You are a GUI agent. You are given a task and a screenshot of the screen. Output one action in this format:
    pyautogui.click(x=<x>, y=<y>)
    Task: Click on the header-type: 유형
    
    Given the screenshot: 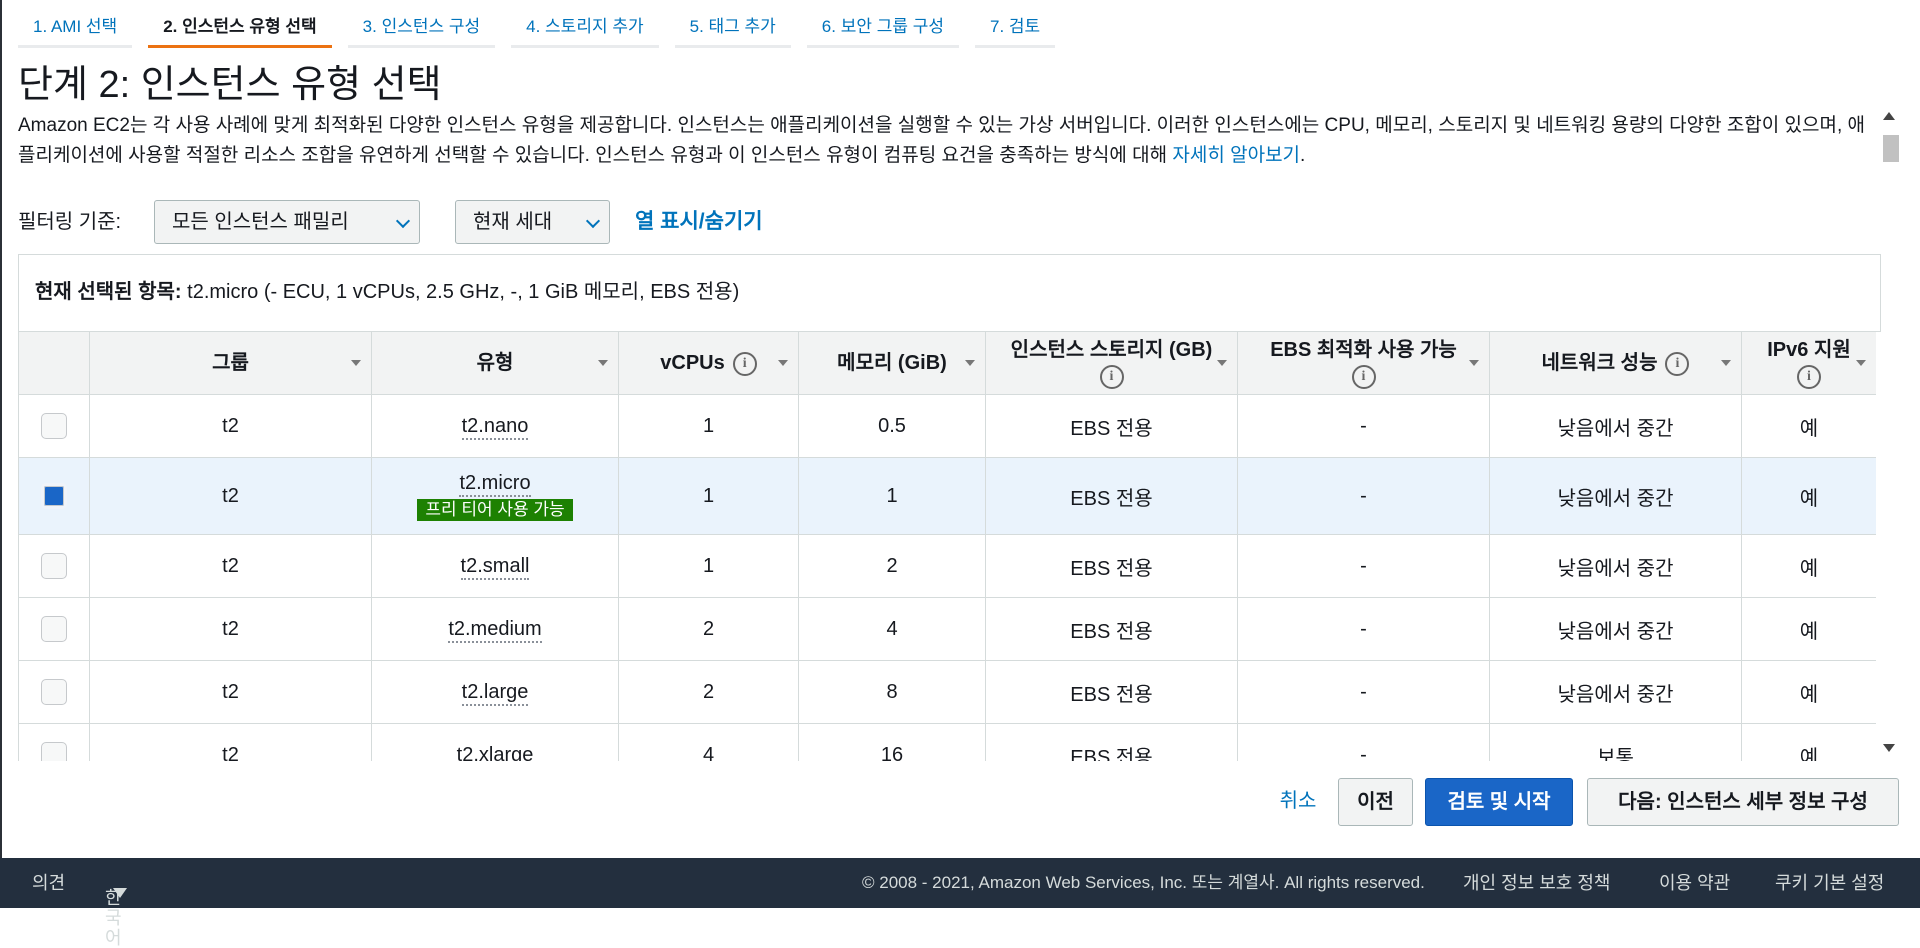 What is the action you would take?
    pyautogui.click(x=495, y=363)
    